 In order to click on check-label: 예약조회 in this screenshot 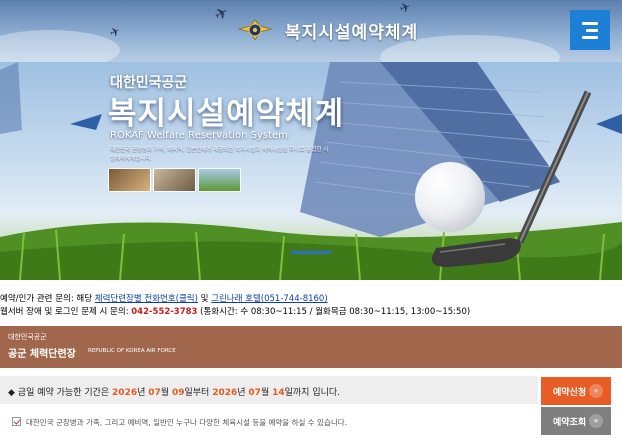, I will do `click(570, 422)`.